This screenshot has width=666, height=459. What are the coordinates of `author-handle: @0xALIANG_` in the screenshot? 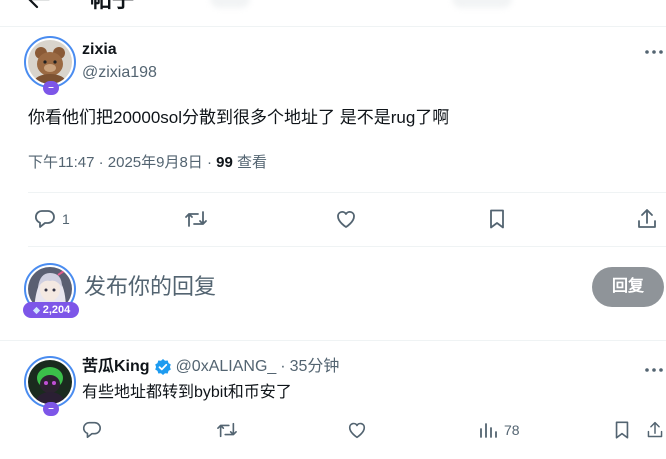 It's located at (226, 367).